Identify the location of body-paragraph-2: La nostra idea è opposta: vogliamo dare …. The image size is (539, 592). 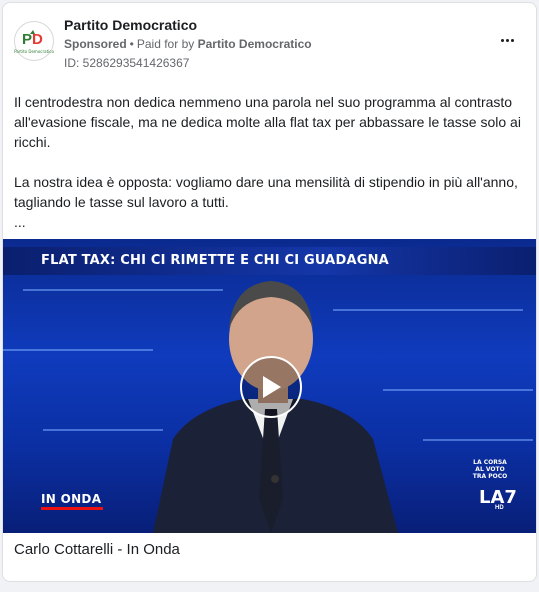
(266, 192).